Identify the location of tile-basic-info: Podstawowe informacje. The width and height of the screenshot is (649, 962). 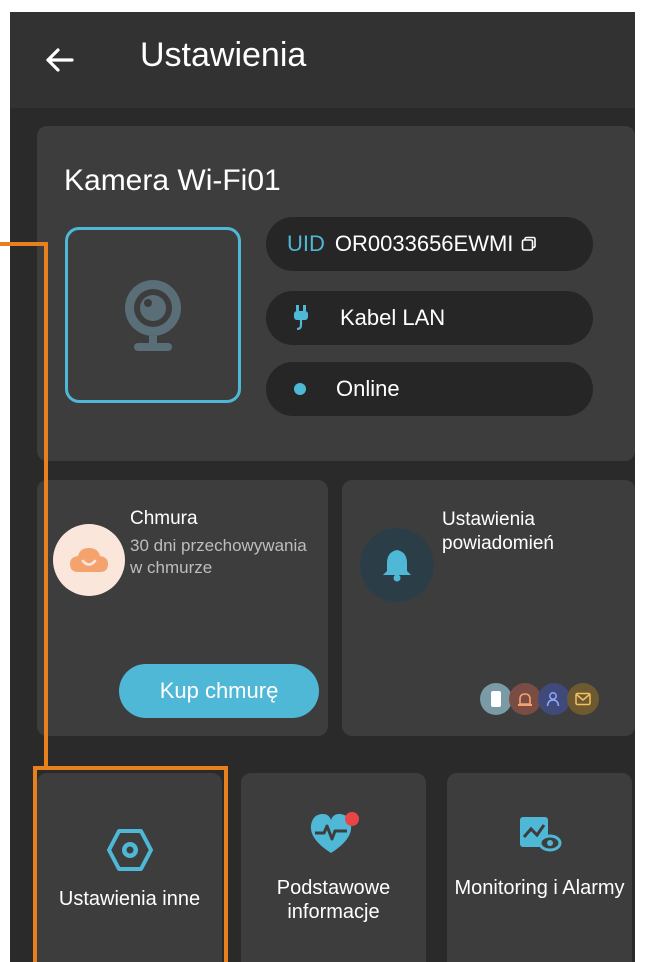
(333, 867).